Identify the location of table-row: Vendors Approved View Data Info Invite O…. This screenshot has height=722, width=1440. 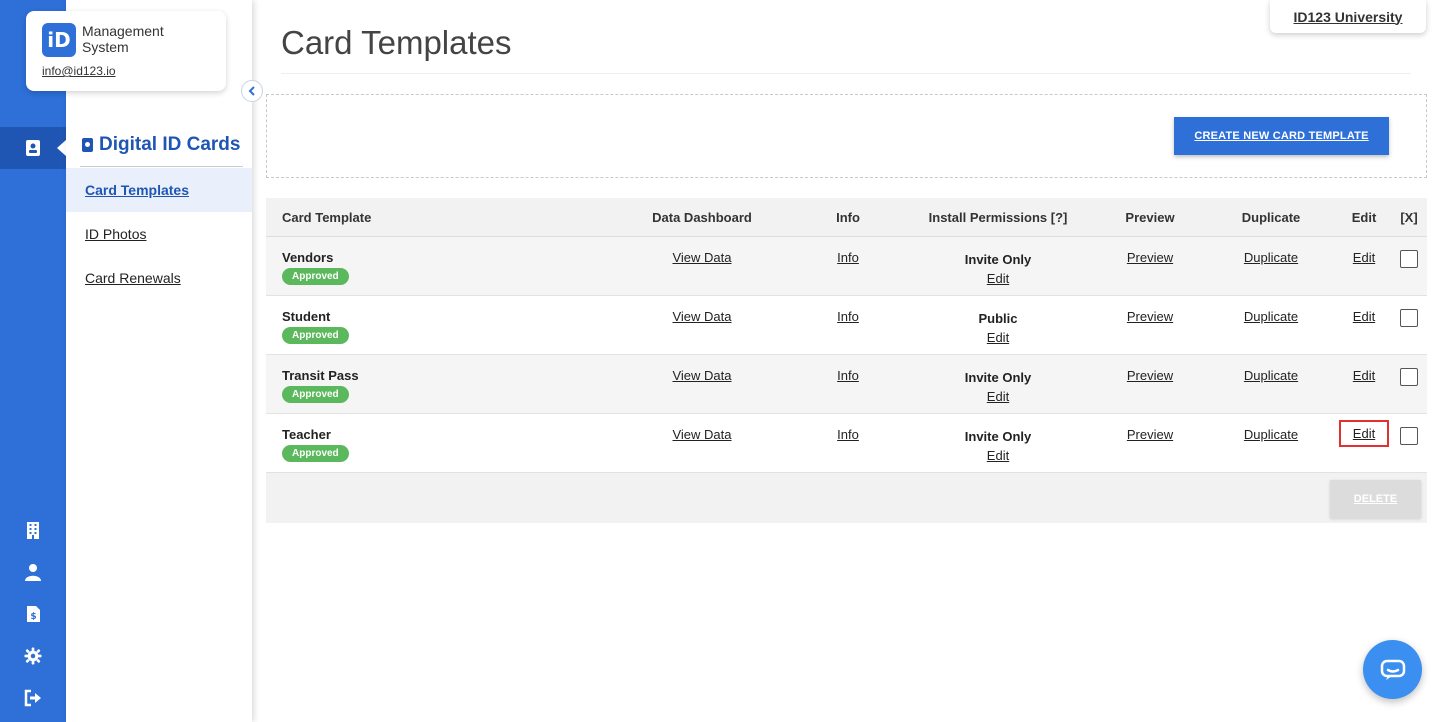
(846, 266).